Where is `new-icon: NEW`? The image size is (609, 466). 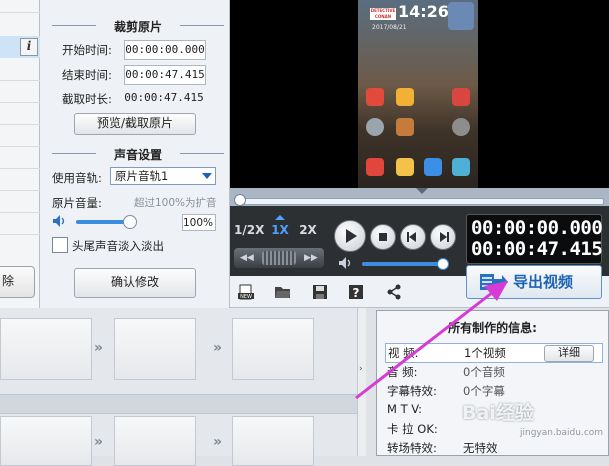
new-icon: NEW is located at coordinates (246, 292).